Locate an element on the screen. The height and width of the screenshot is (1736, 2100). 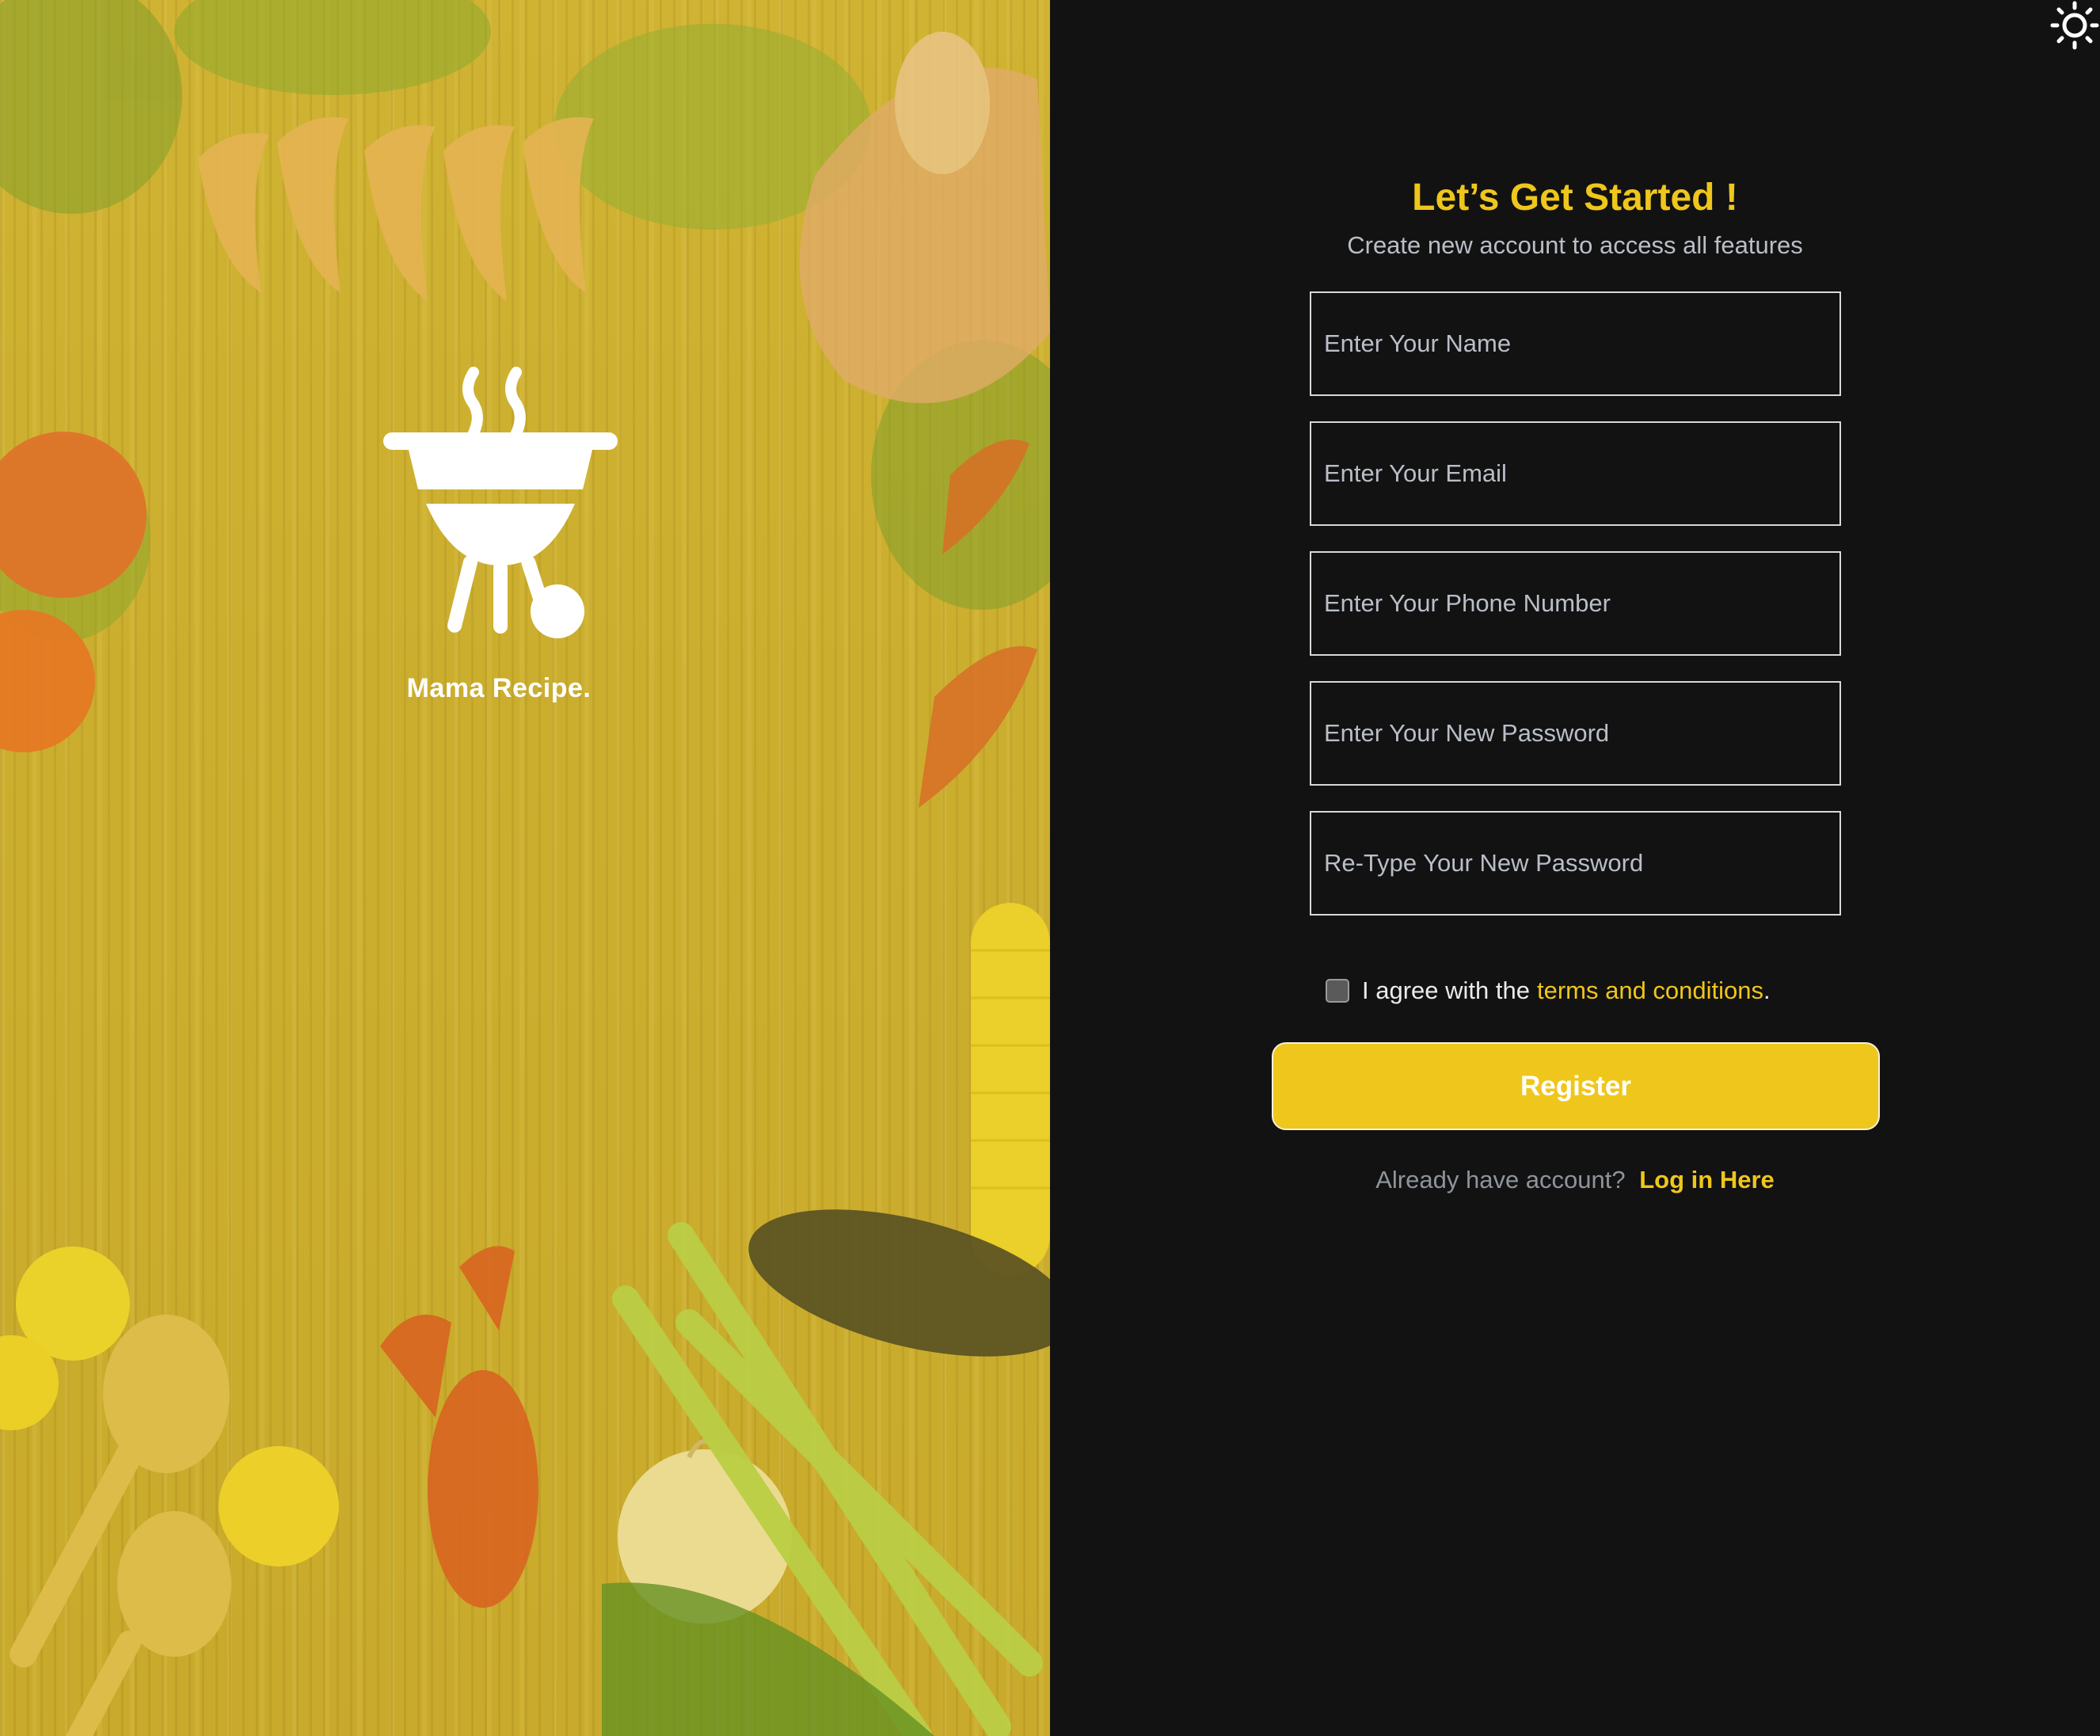
sun-icon is located at coordinates (2074, 25).